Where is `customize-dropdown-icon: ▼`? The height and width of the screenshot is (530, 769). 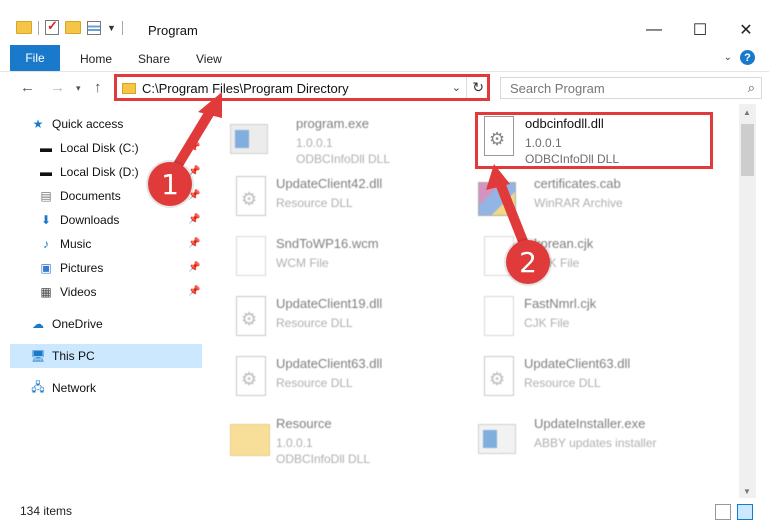 customize-dropdown-icon: ▼ is located at coordinates (111, 28).